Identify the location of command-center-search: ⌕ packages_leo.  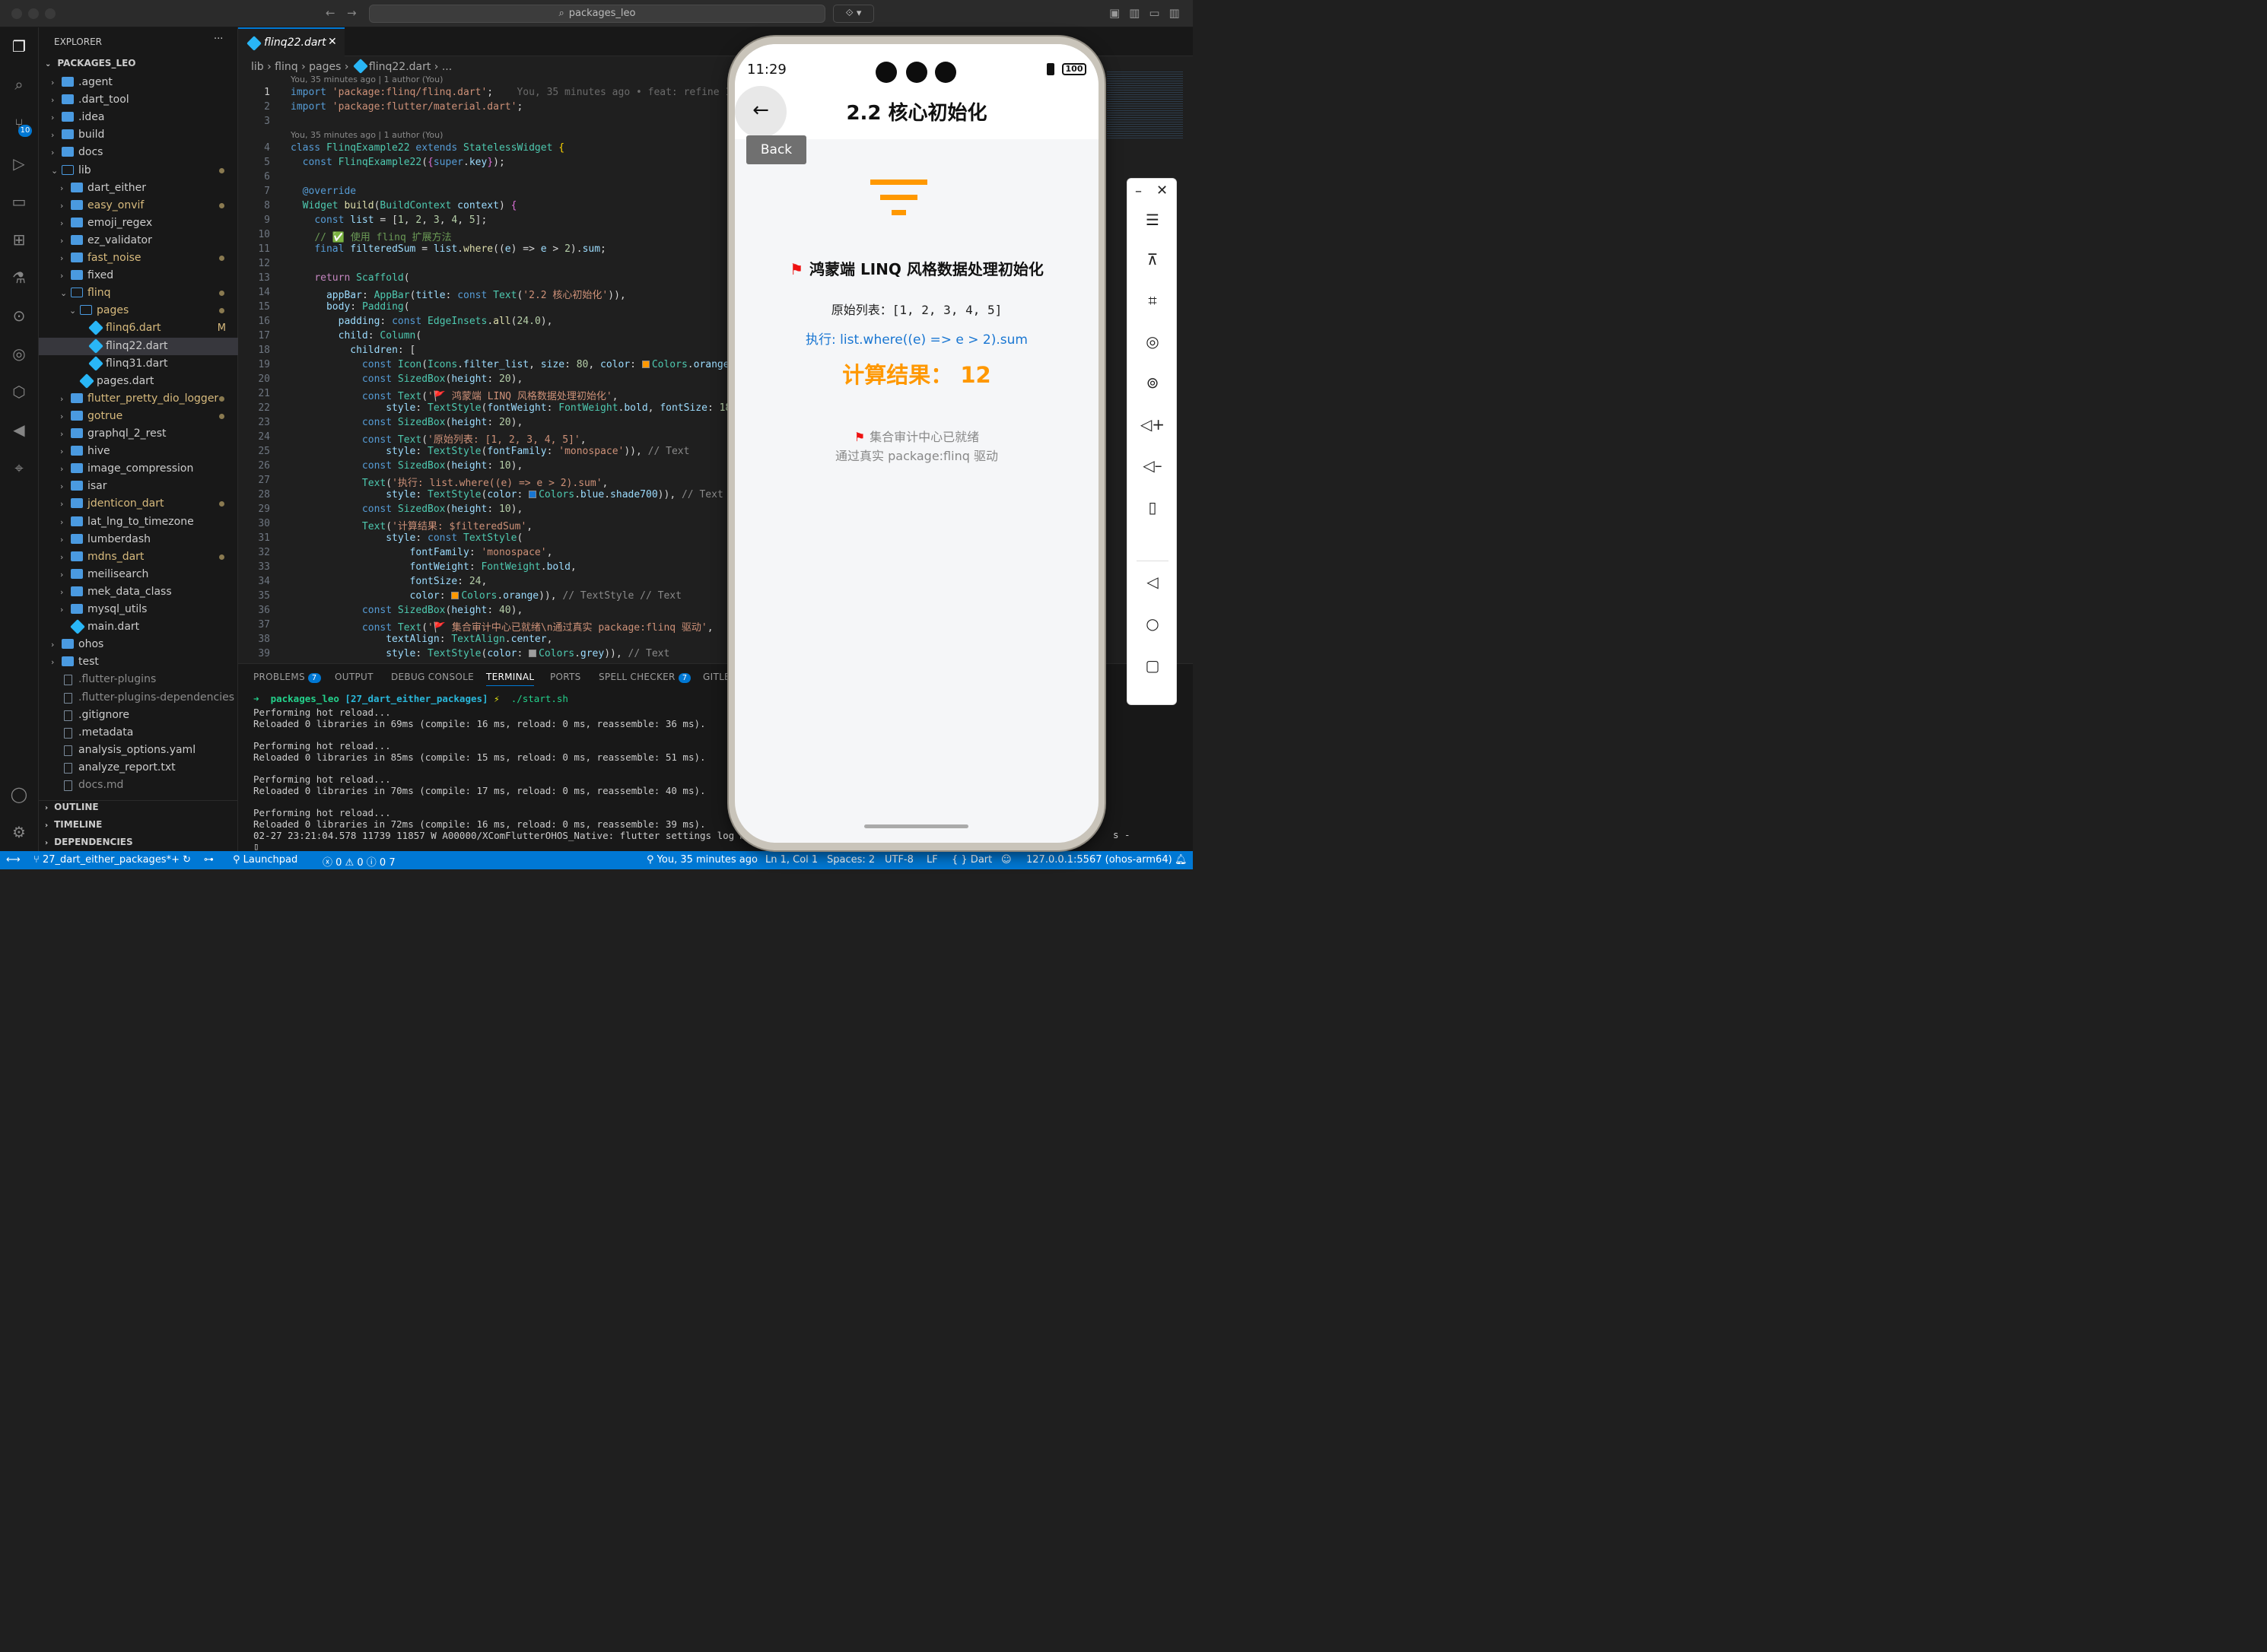
(597, 14).